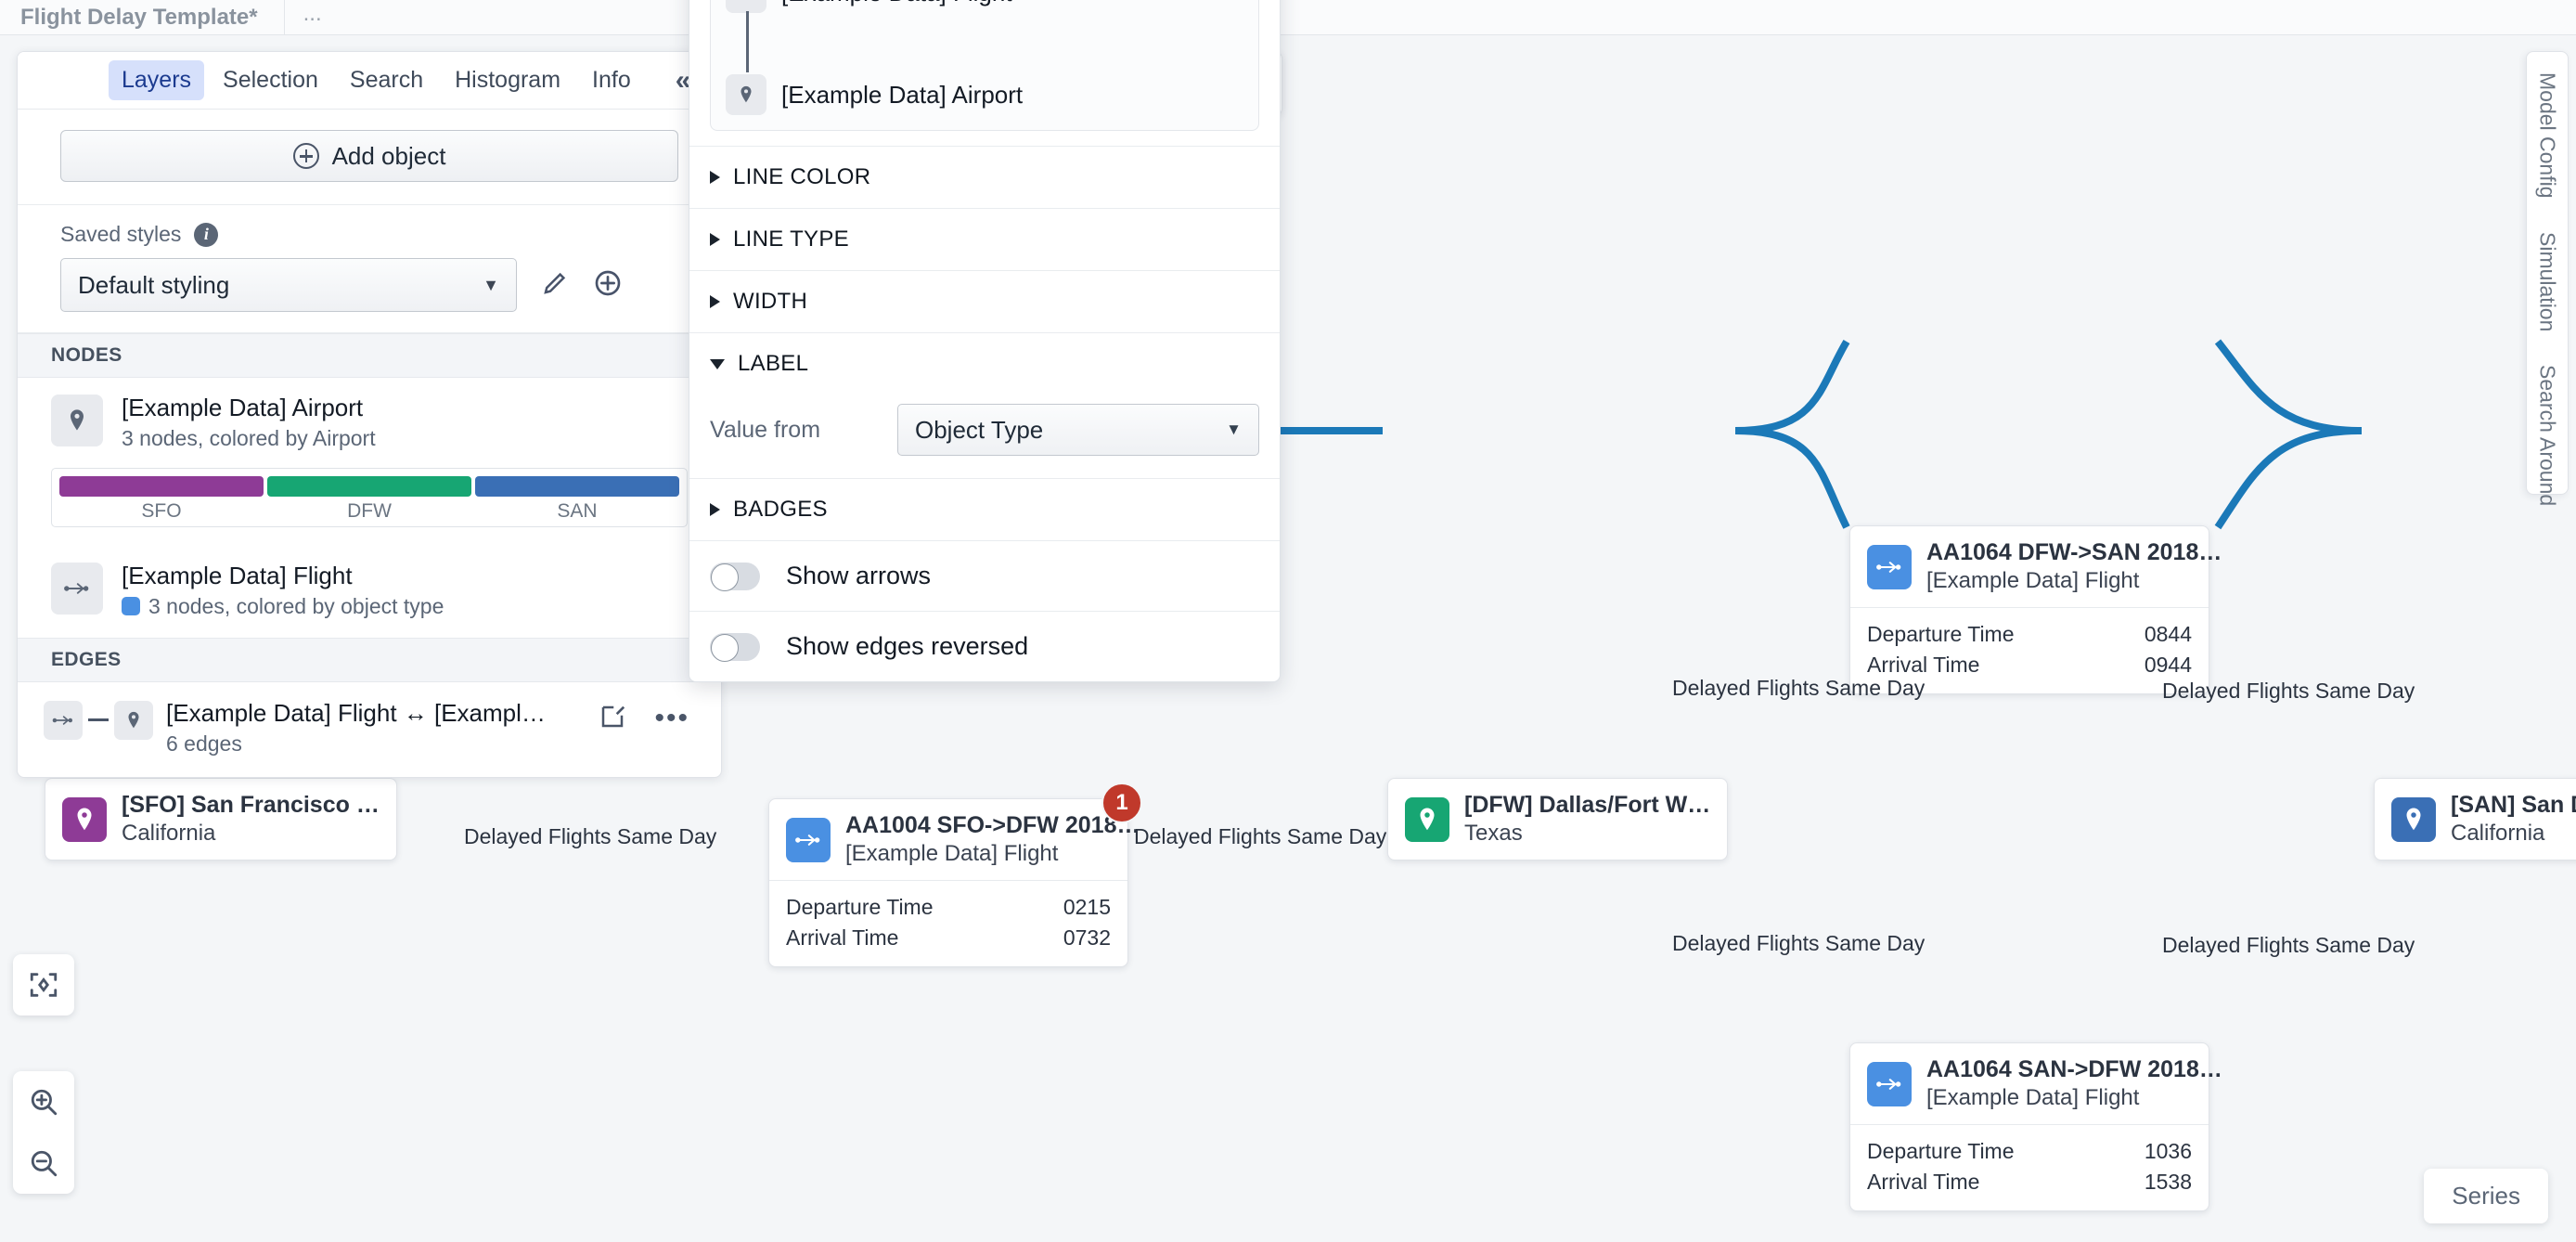  I want to click on graph-node-airport: [DFW] Dallas/Fort W… Texas, so click(1558, 819).